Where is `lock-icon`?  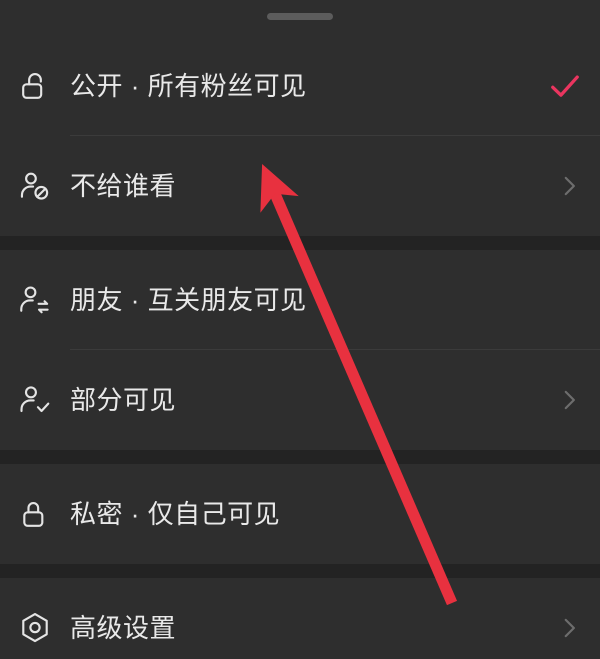
lock-icon is located at coordinates (35, 514).